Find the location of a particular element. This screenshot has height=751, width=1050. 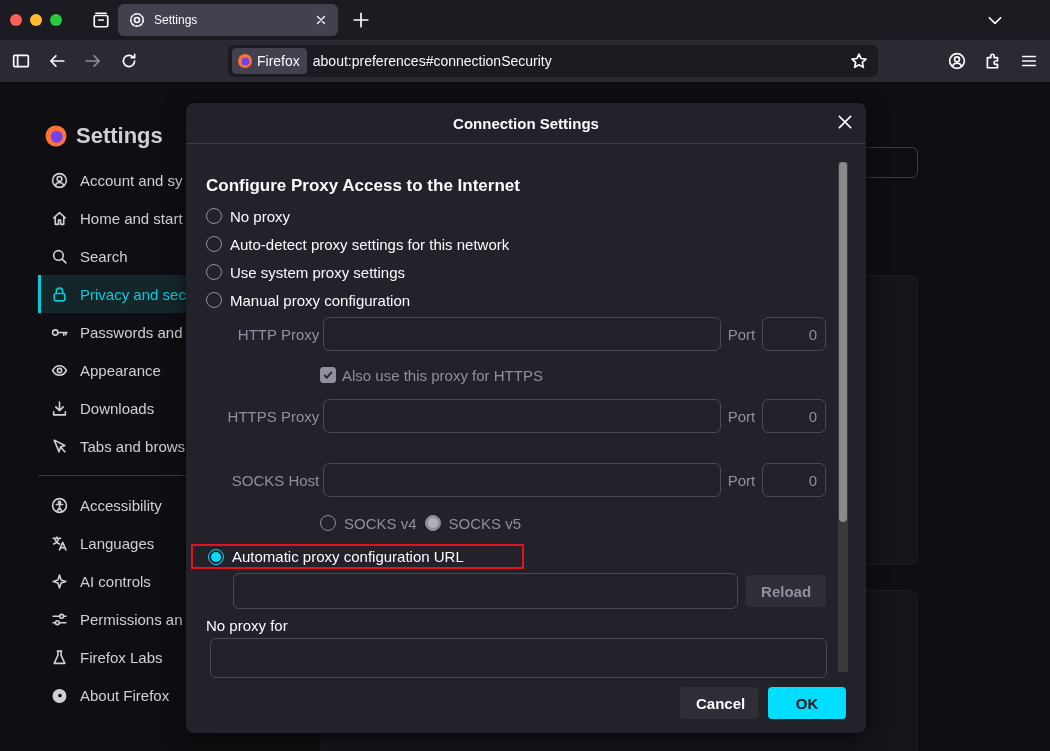

dialog-title: Connection Settings is located at coordinates (526, 123).